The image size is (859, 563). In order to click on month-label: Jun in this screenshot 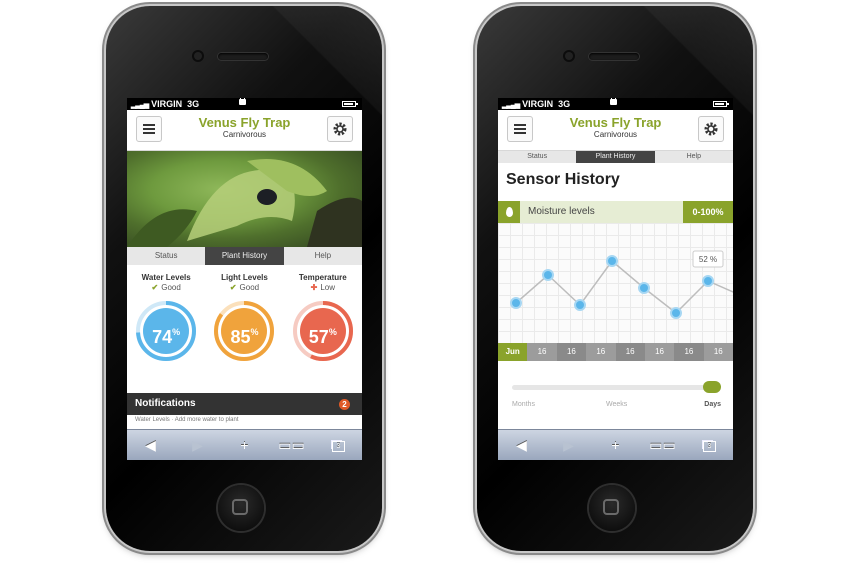, I will do `click(513, 352)`.